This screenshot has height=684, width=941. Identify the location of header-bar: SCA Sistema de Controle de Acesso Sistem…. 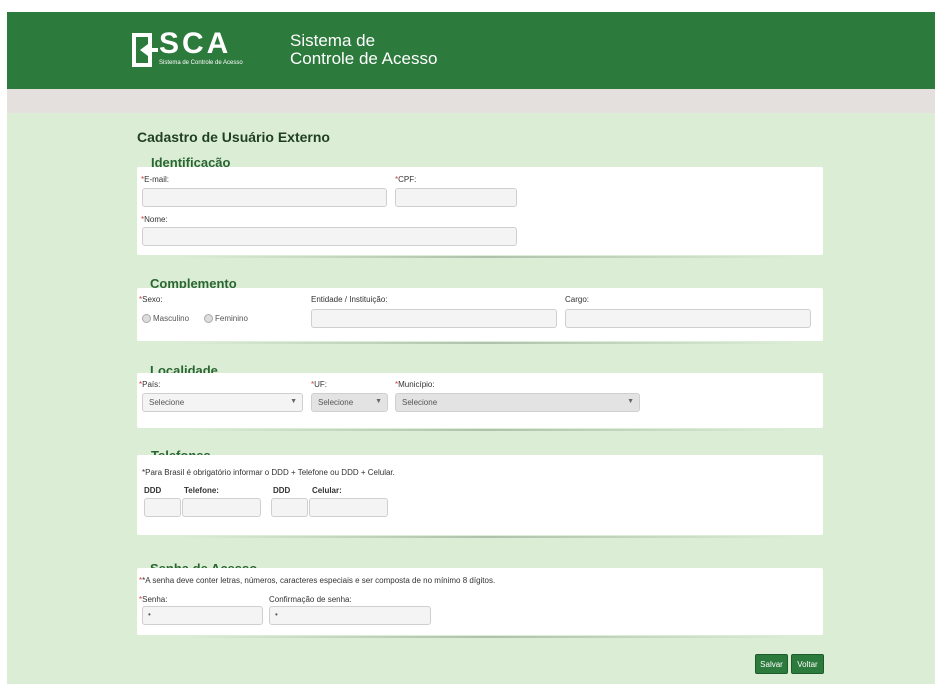
(471, 50).